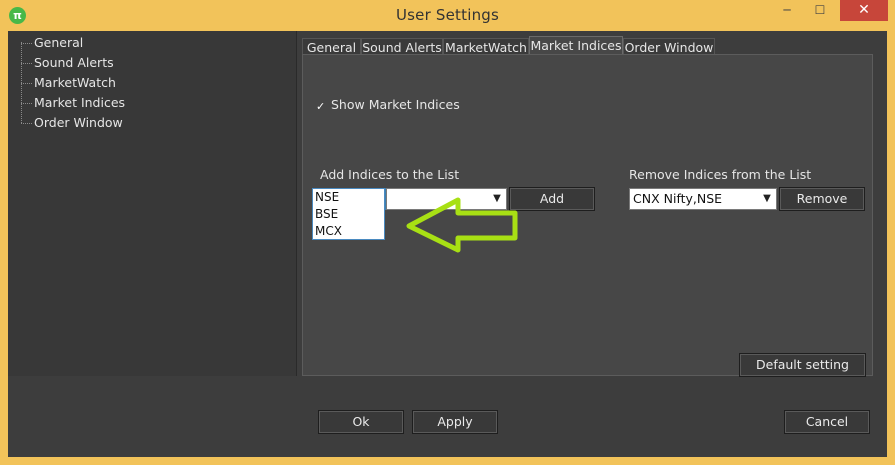 Image resolution: width=895 pixels, height=465 pixels. Describe the element at coordinates (827, 422) in the screenshot. I see `cancel-button: Cancel` at that location.